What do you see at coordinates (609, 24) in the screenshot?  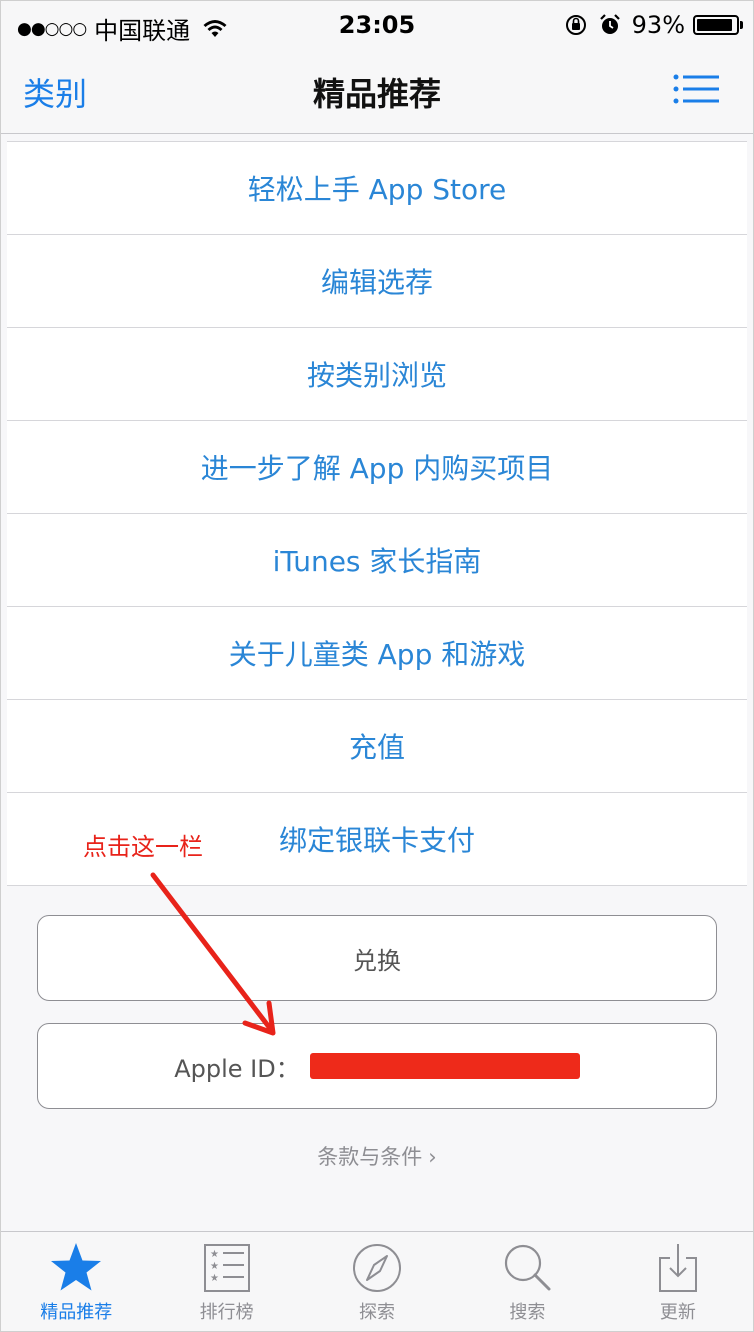 I see `alarm-icon` at bounding box center [609, 24].